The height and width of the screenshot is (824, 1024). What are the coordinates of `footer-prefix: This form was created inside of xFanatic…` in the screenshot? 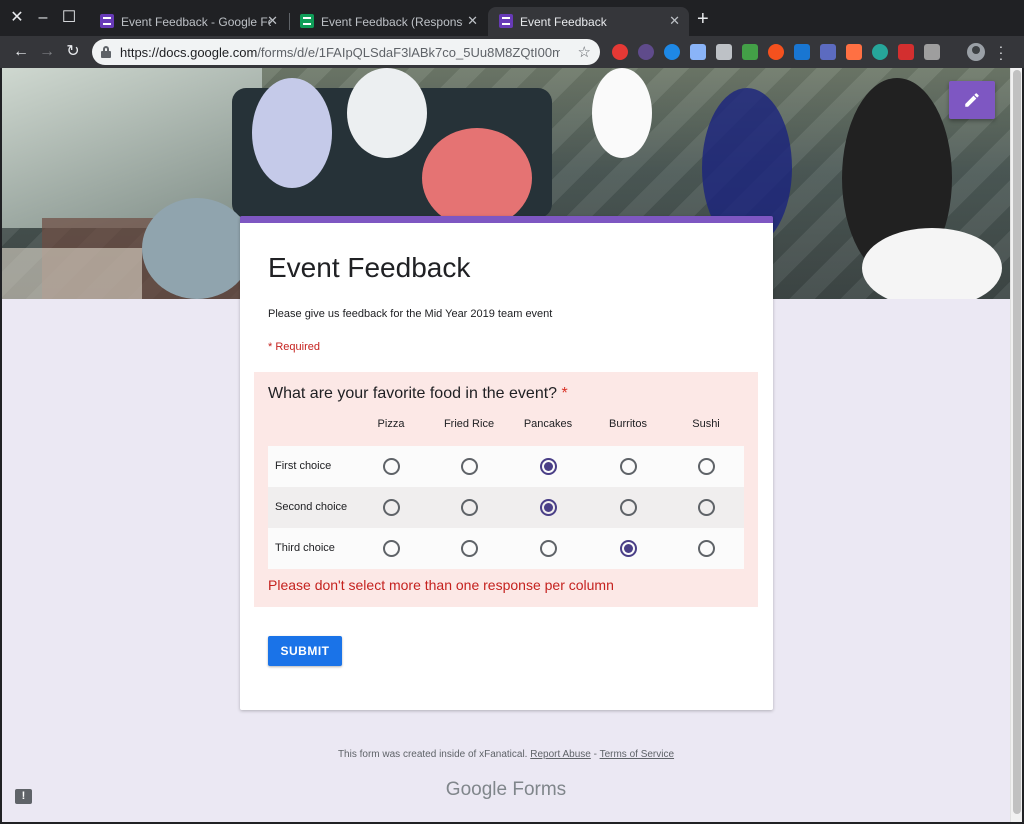 It's located at (432, 754).